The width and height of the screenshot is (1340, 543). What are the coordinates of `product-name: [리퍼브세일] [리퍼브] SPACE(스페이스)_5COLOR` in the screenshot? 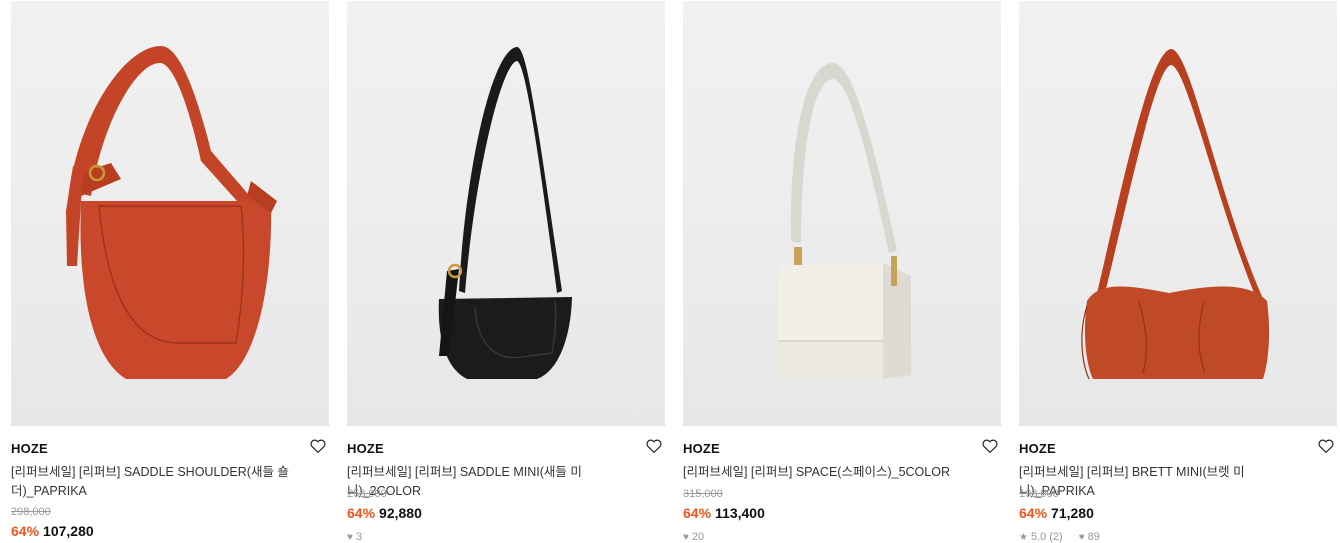 It's located at (828, 472).